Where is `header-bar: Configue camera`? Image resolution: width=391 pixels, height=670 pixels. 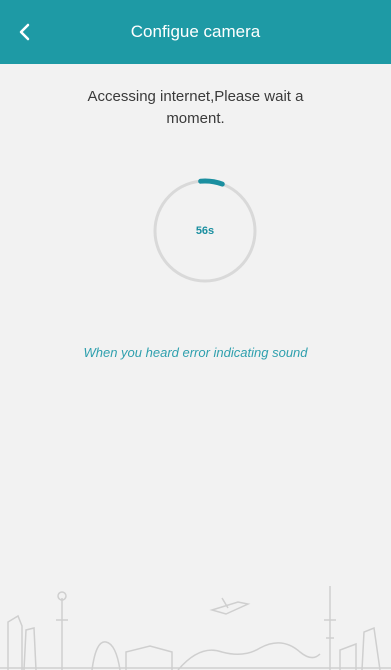
header-bar: Configue camera is located at coordinates (195, 32).